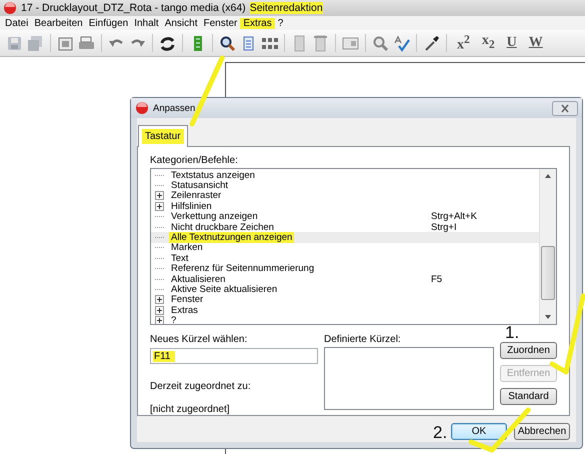 The width and height of the screenshot is (585, 454). What do you see at coordinates (220, 23) in the screenshot?
I see `menu-item: Fenster` at bounding box center [220, 23].